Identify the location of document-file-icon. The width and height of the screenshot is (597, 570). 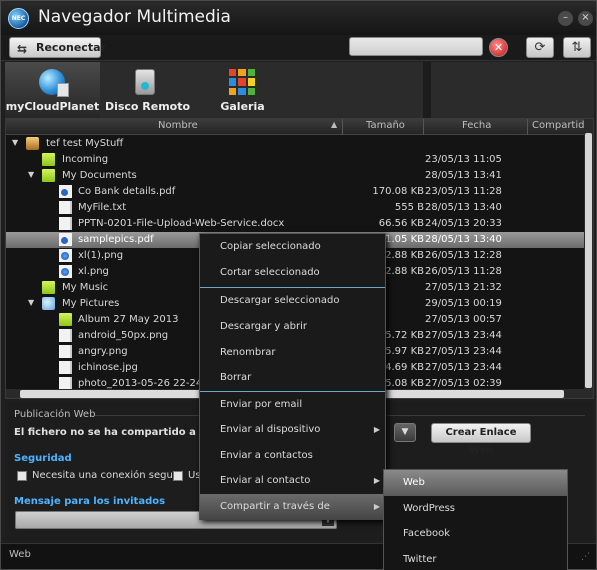
(65, 223).